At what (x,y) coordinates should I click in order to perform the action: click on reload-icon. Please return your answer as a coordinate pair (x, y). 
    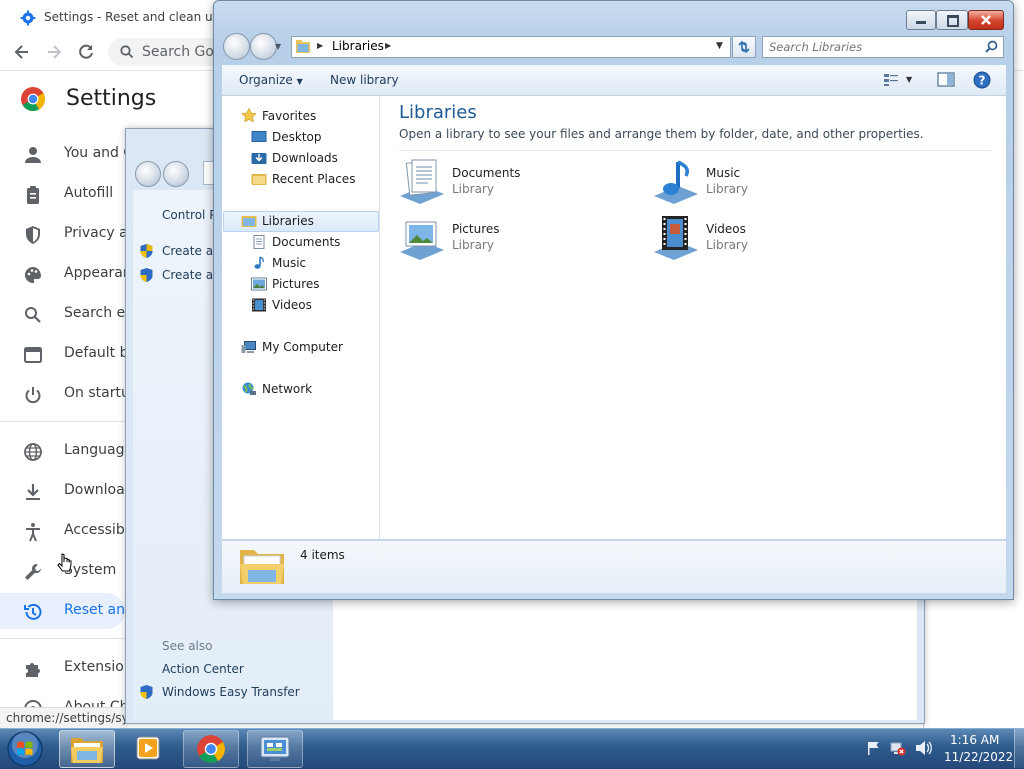
    Looking at the image, I should click on (86, 52).